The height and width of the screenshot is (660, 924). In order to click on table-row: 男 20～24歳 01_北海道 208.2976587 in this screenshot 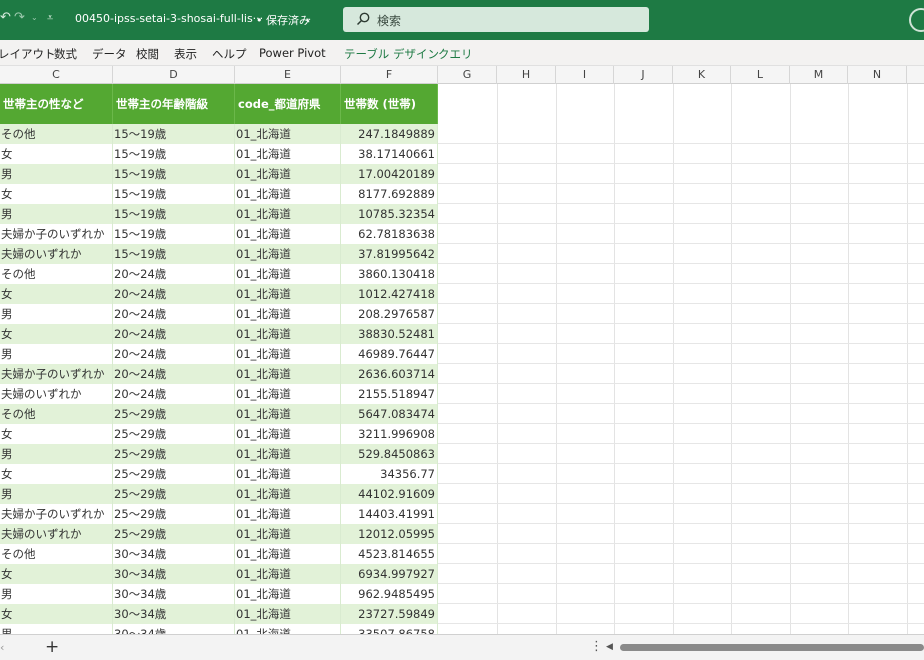, I will do `click(219, 314)`.